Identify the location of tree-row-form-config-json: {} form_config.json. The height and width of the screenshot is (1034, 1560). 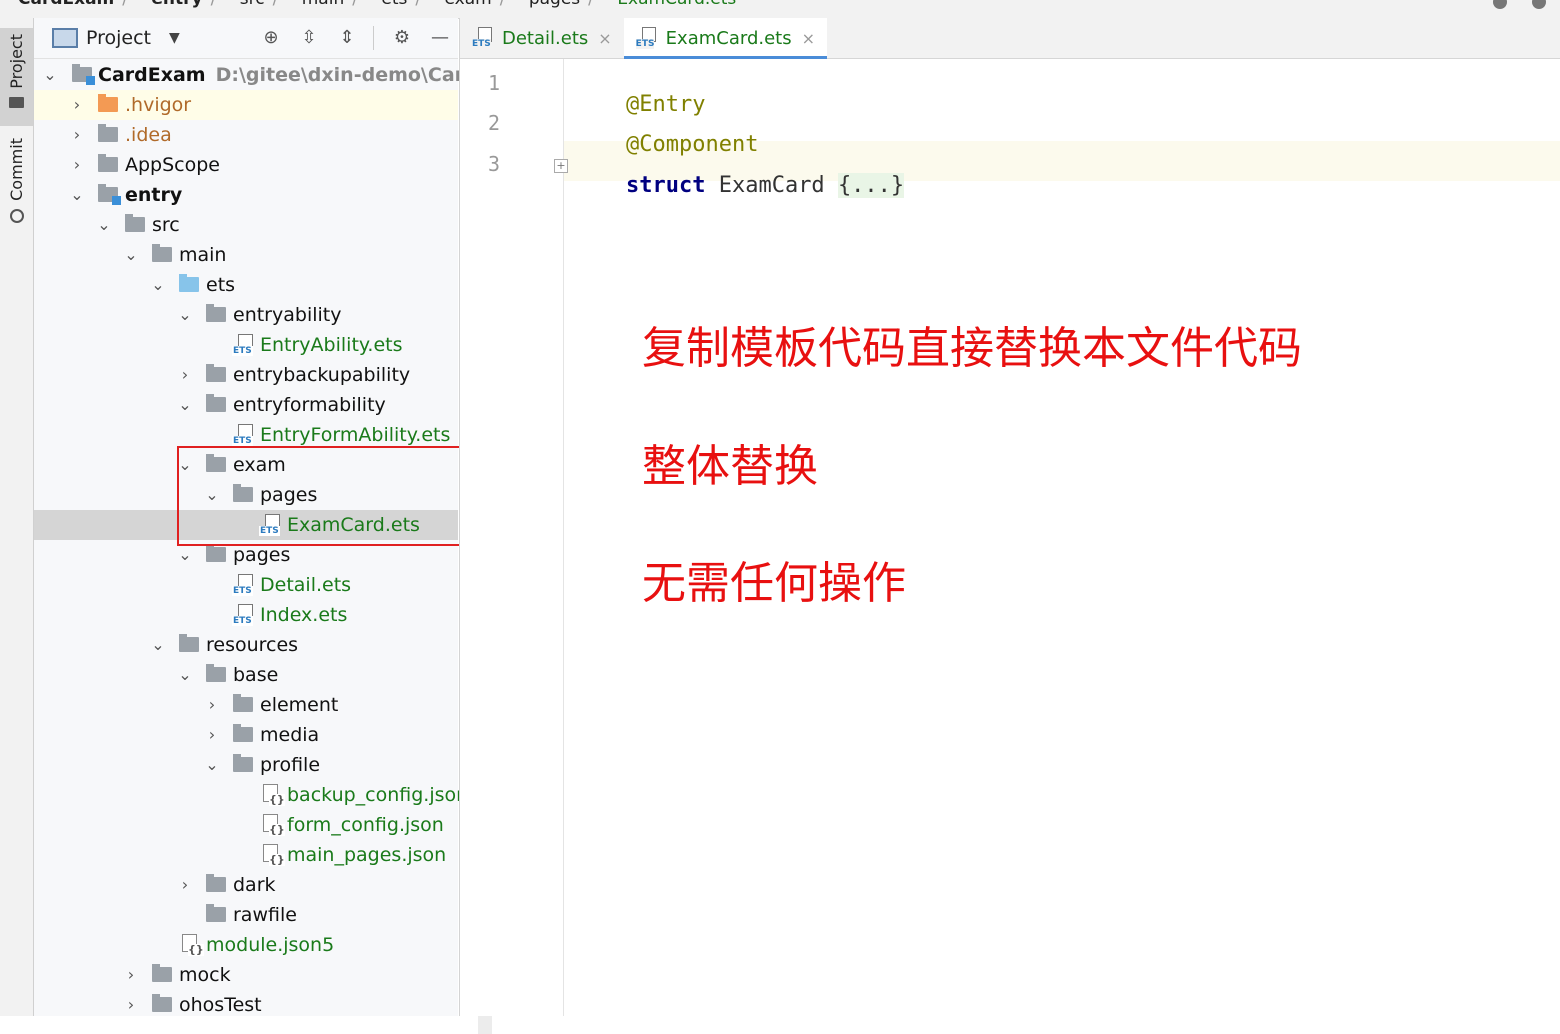
(246, 825).